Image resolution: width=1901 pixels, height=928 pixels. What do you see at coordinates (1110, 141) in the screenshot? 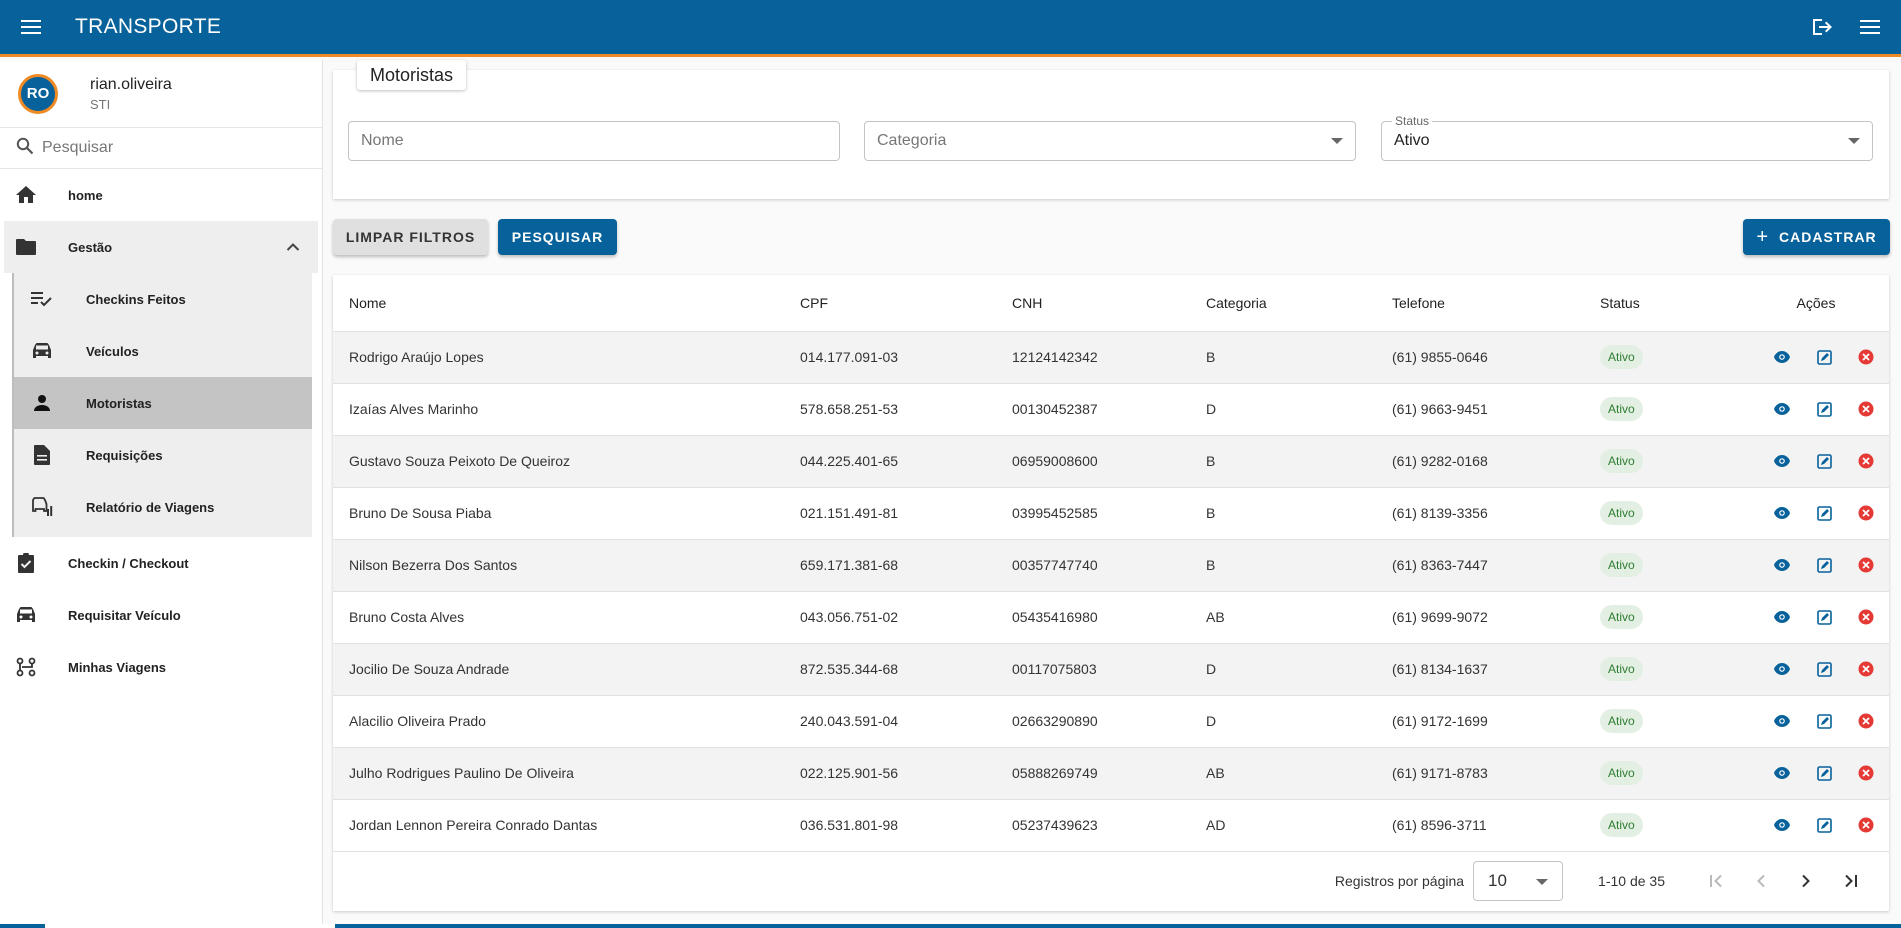
I see `categoria-select: Categoria` at bounding box center [1110, 141].